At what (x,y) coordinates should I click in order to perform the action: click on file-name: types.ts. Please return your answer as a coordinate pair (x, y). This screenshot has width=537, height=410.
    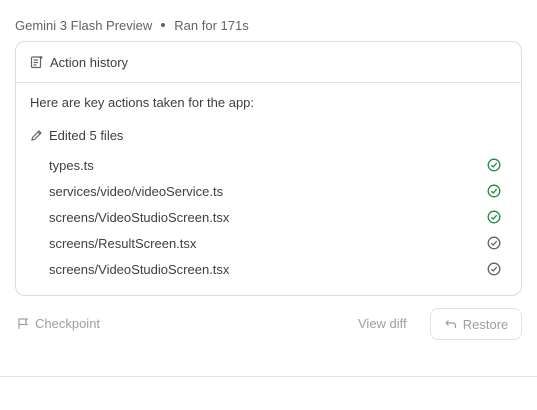
    Looking at the image, I should click on (71, 165).